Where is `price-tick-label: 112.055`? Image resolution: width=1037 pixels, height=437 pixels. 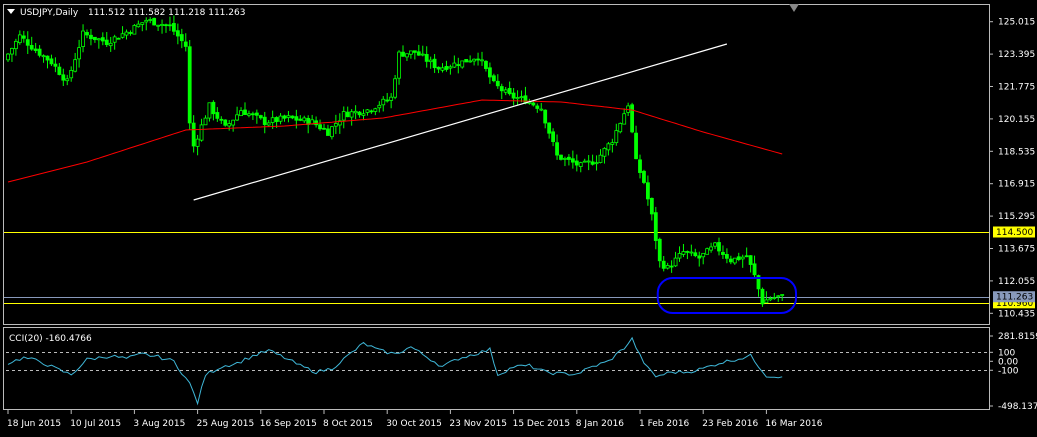 price-tick-label: 112.055 is located at coordinates (1016, 282).